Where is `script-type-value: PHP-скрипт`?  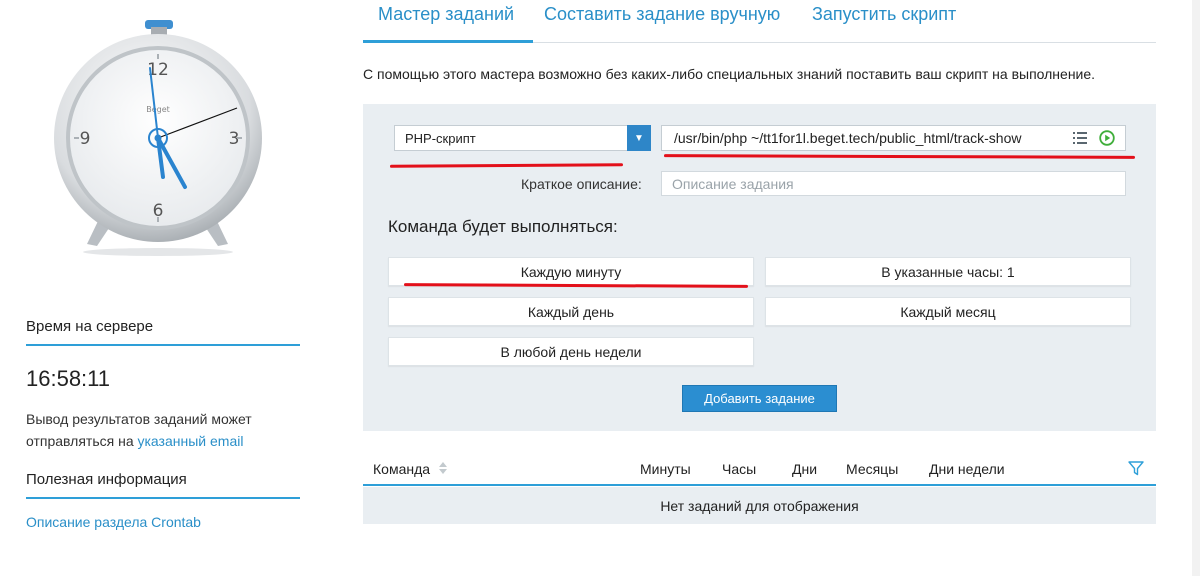 script-type-value: PHP-скрипт is located at coordinates (440, 138).